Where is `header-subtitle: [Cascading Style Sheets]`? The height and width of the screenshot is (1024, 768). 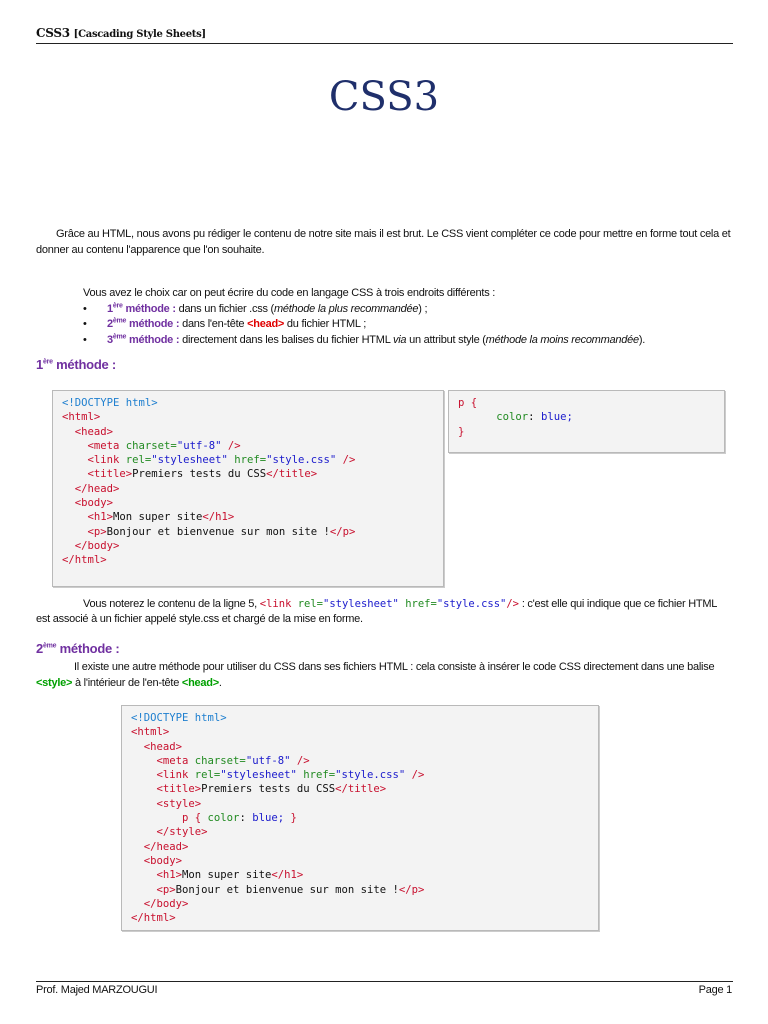
header-subtitle: [Cascading Style Sheets] is located at coordinates (140, 34).